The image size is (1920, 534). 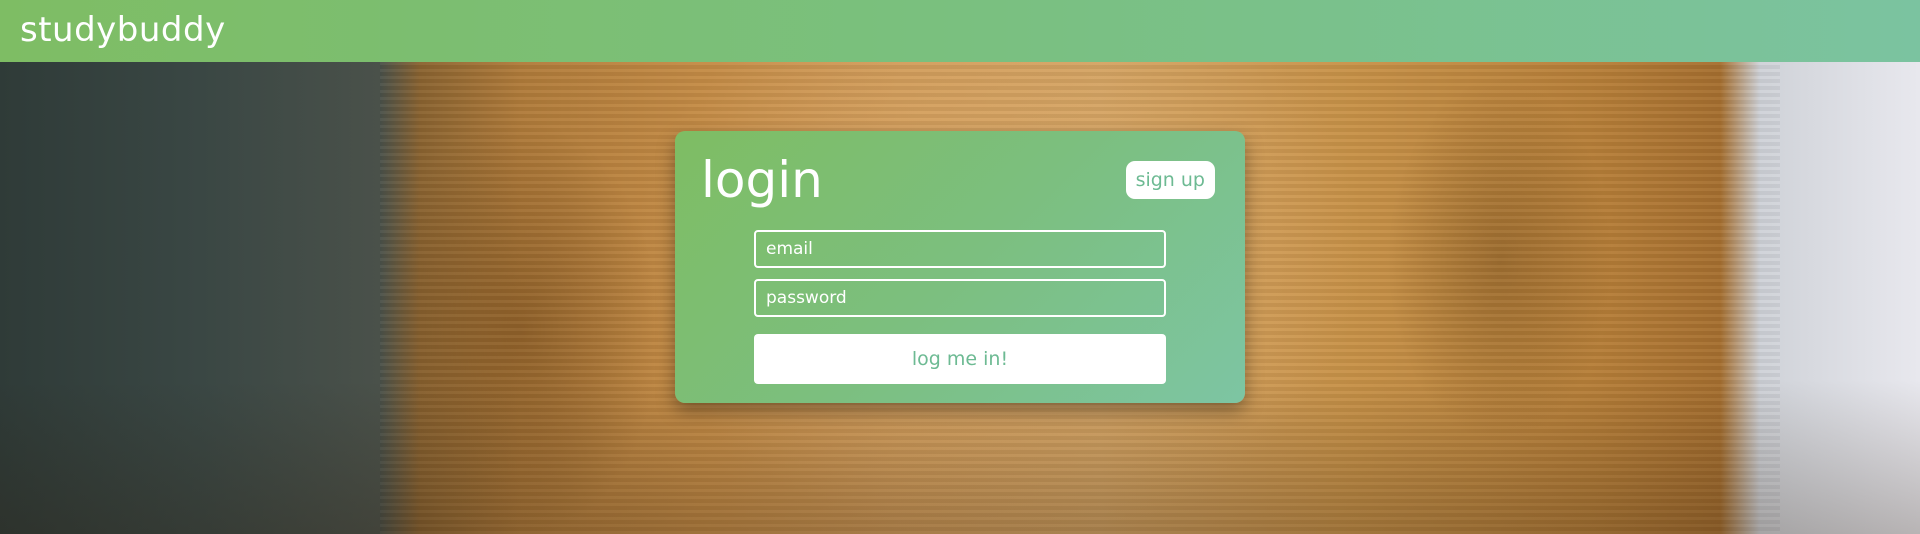 What do you see at coordinates (960, 359) in the screenshot?
I see `log-in-button: log me in!` at bounding box center [960, 359].